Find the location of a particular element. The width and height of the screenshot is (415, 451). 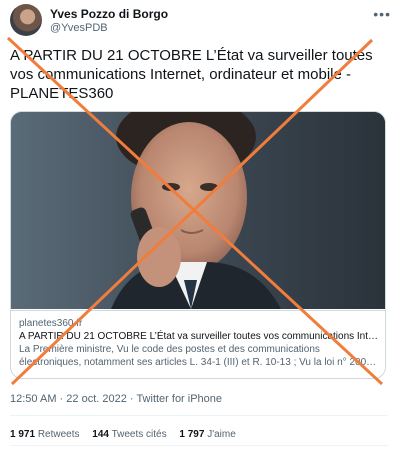

likes-stat: 1 797 J'aime is located at coordinates (207, 434).